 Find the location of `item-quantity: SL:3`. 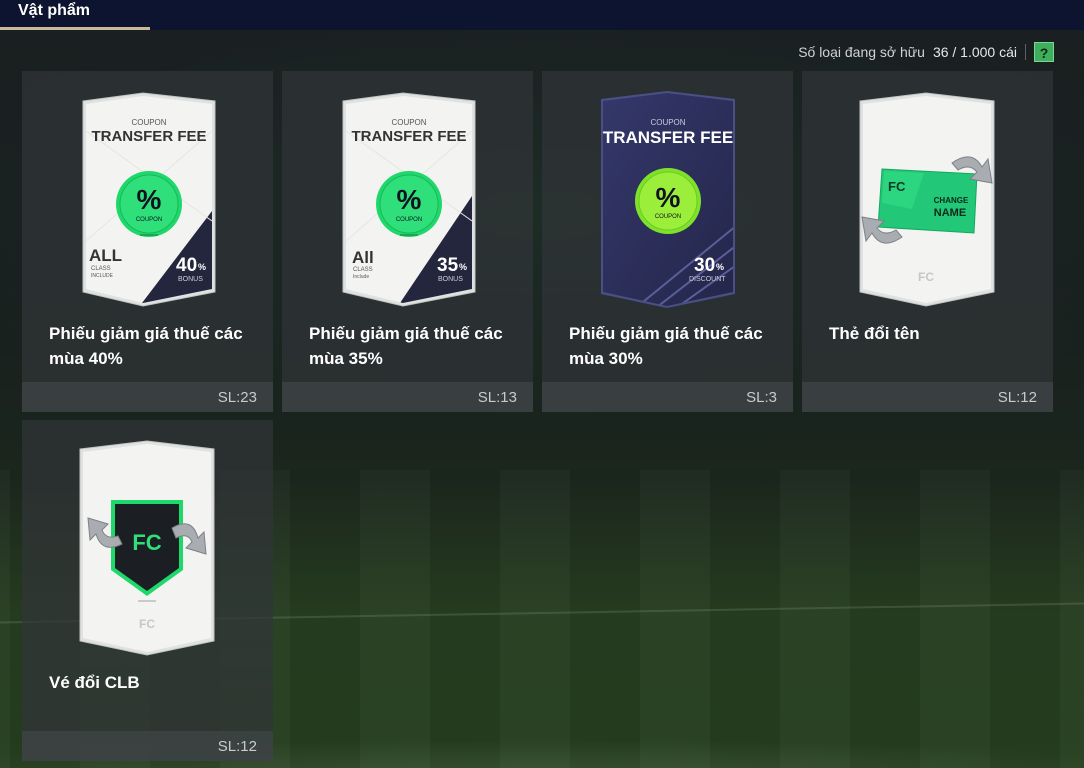

item-quantity: SL:3 is located at coordinates (761, 397).